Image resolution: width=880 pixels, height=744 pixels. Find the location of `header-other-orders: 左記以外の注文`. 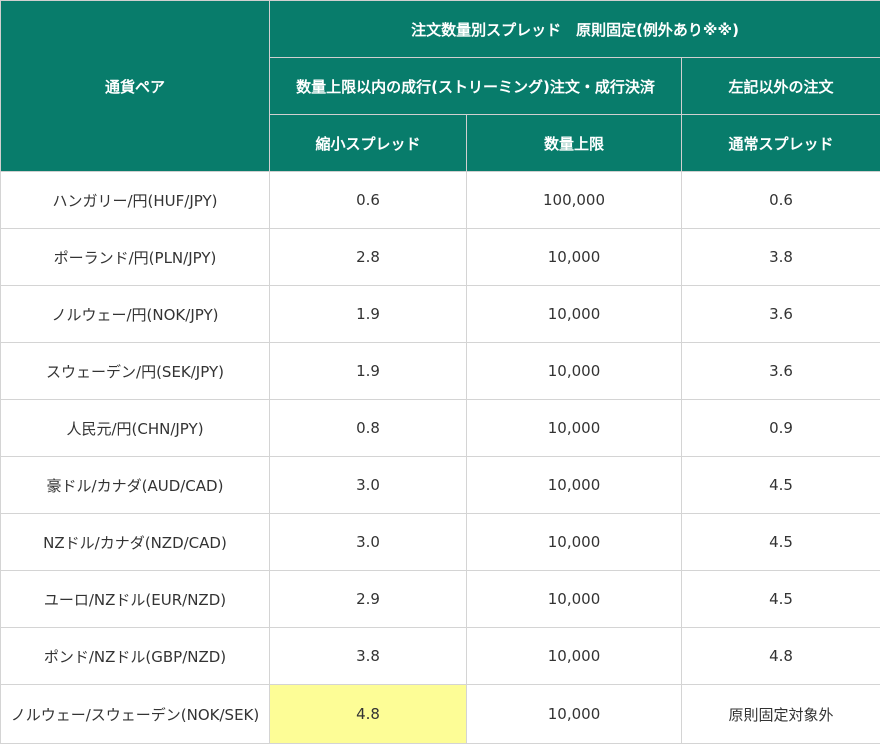

header-other-orders: 左記以外の注文 is located at coordinates (781, 86).